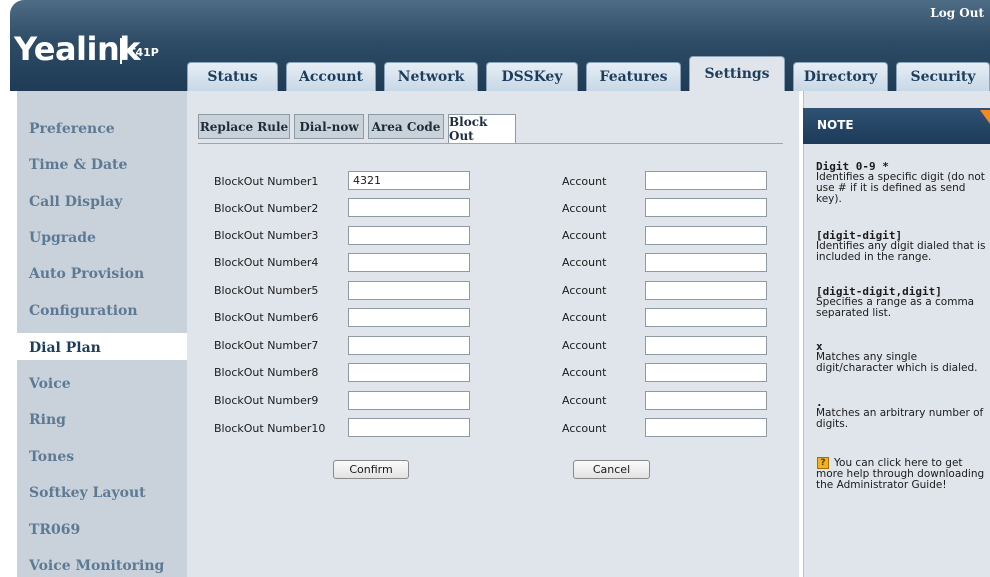  I want to click on blockout-number-label: BlockOut Number8, so click(266, 372).